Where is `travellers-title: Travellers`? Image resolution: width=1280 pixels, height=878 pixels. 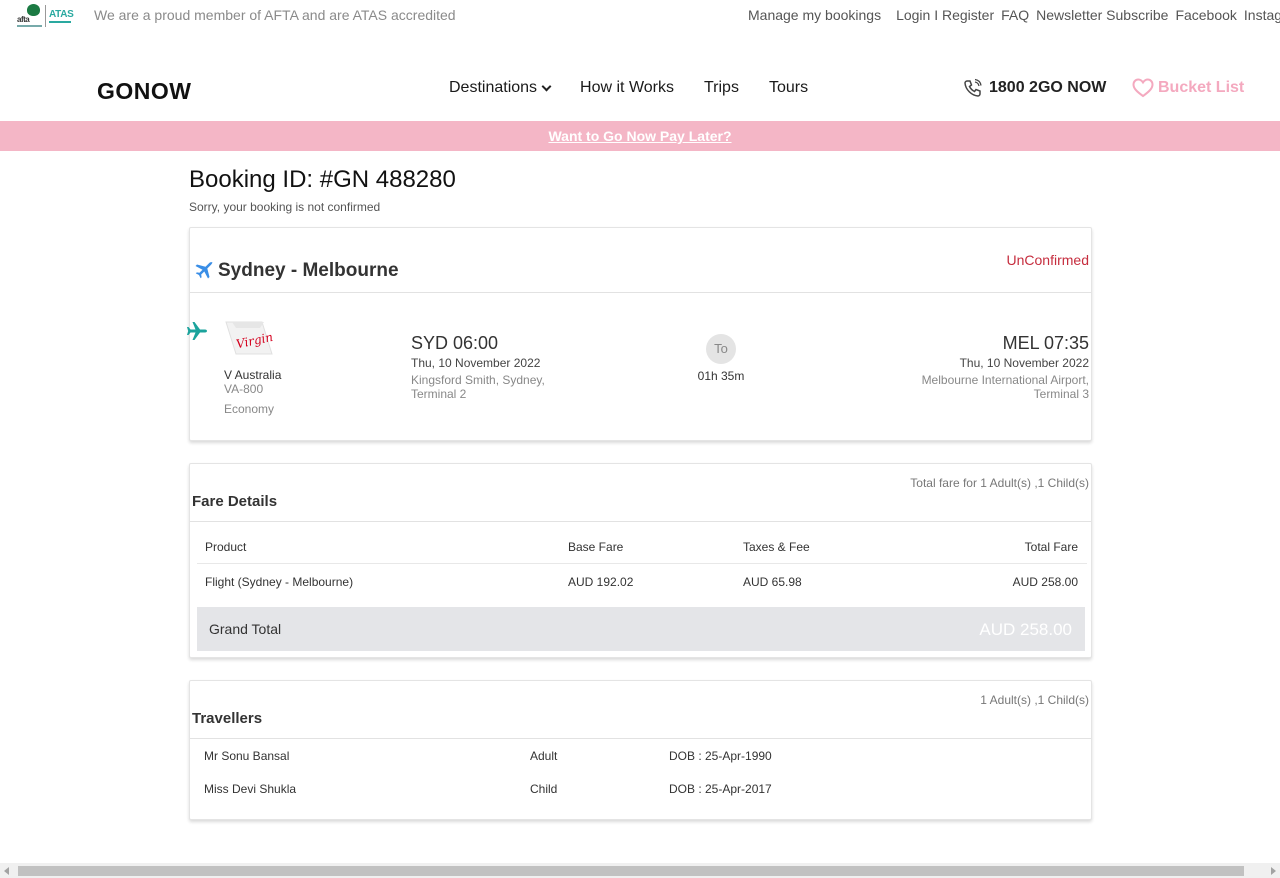 travellers-title: Travellers is located at coordinates (227, 718).